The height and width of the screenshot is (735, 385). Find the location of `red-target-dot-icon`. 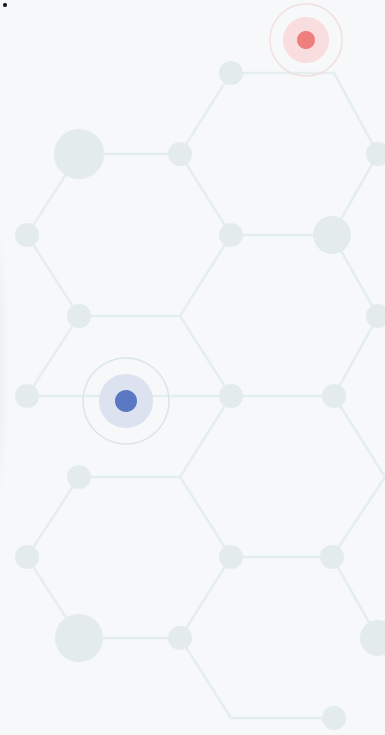

red-target-dot-icon is located at coordinates (306, 40).